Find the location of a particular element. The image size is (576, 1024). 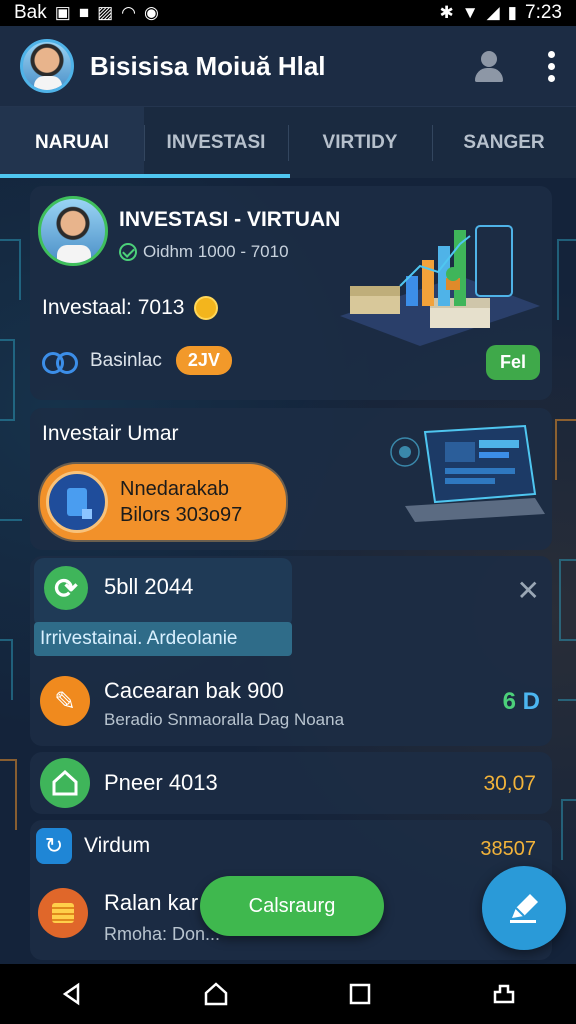

avatar is located at coordinates (47, 66).